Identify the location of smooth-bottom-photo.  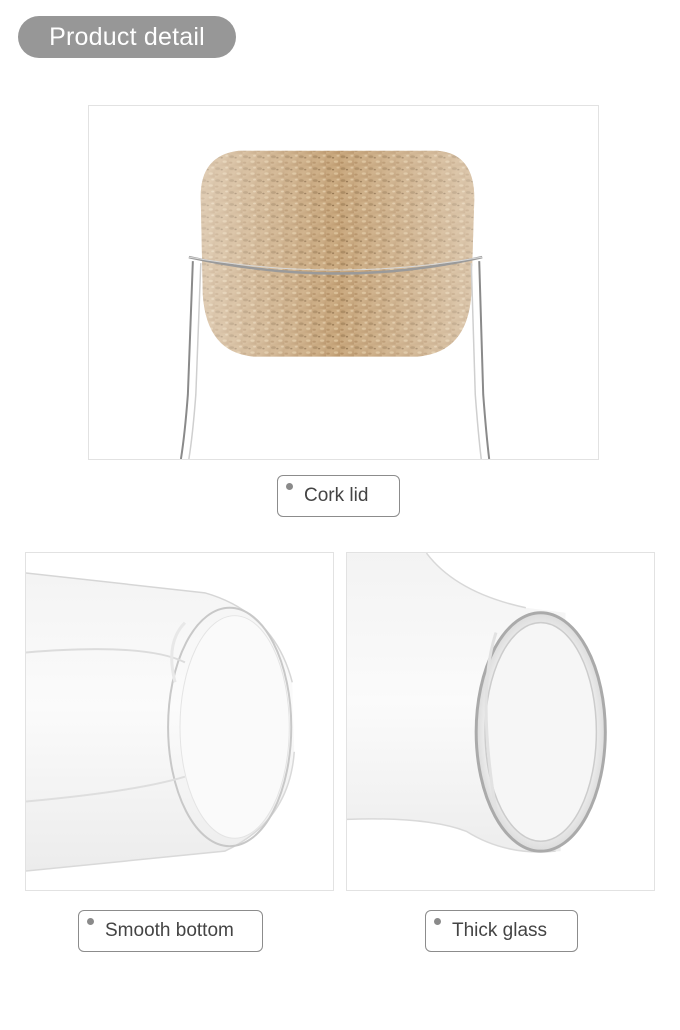
(179, 721).